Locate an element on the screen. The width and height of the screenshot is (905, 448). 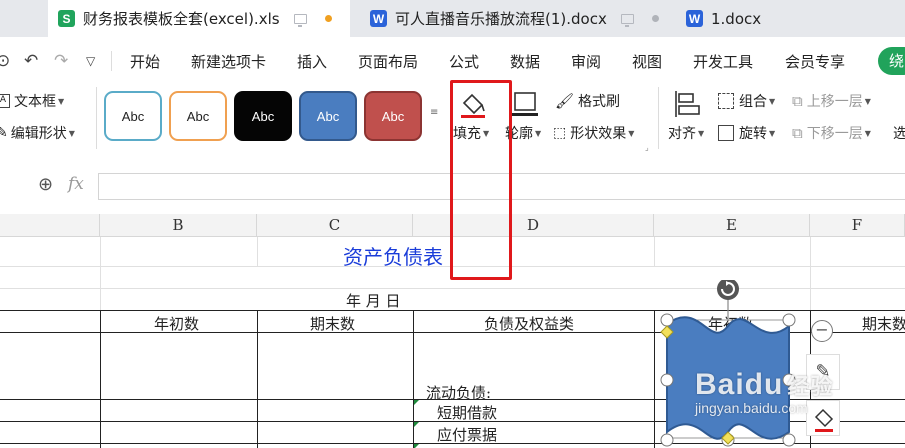
highlight-annotation is located at coordinates (481, 180).